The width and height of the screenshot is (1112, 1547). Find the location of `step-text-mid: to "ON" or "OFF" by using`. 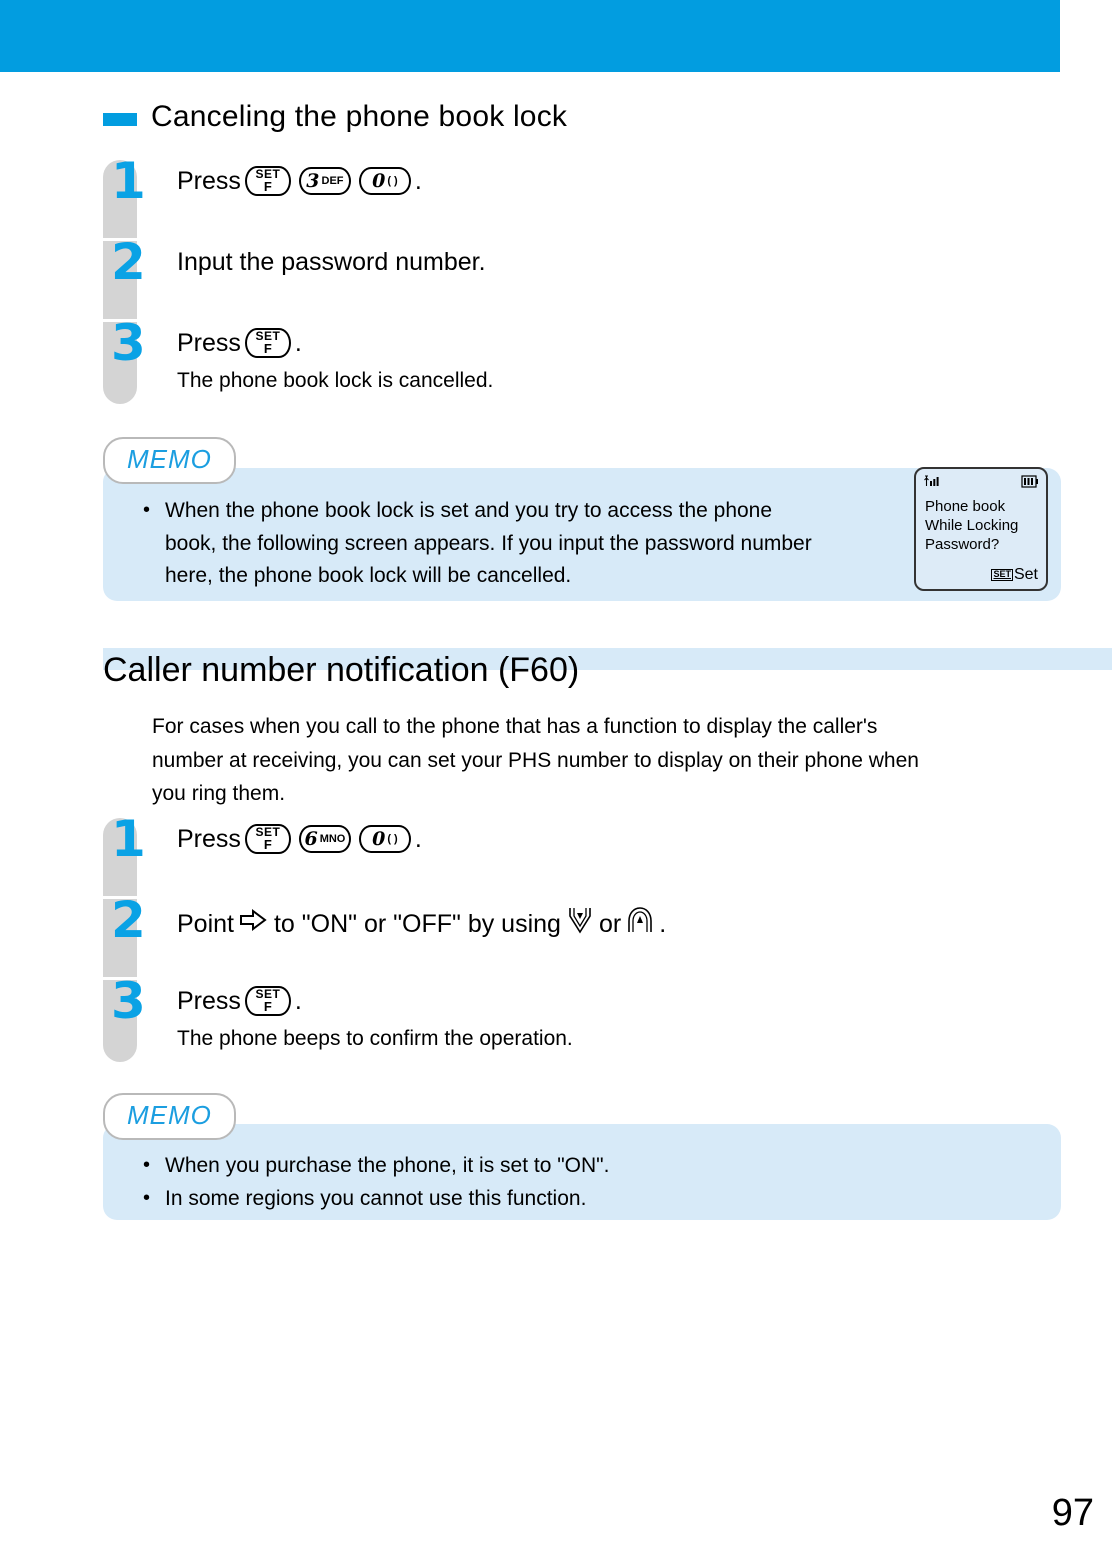

step-text-mid: to "ON" or "OFF" by using is located at coordinates (417, 923).